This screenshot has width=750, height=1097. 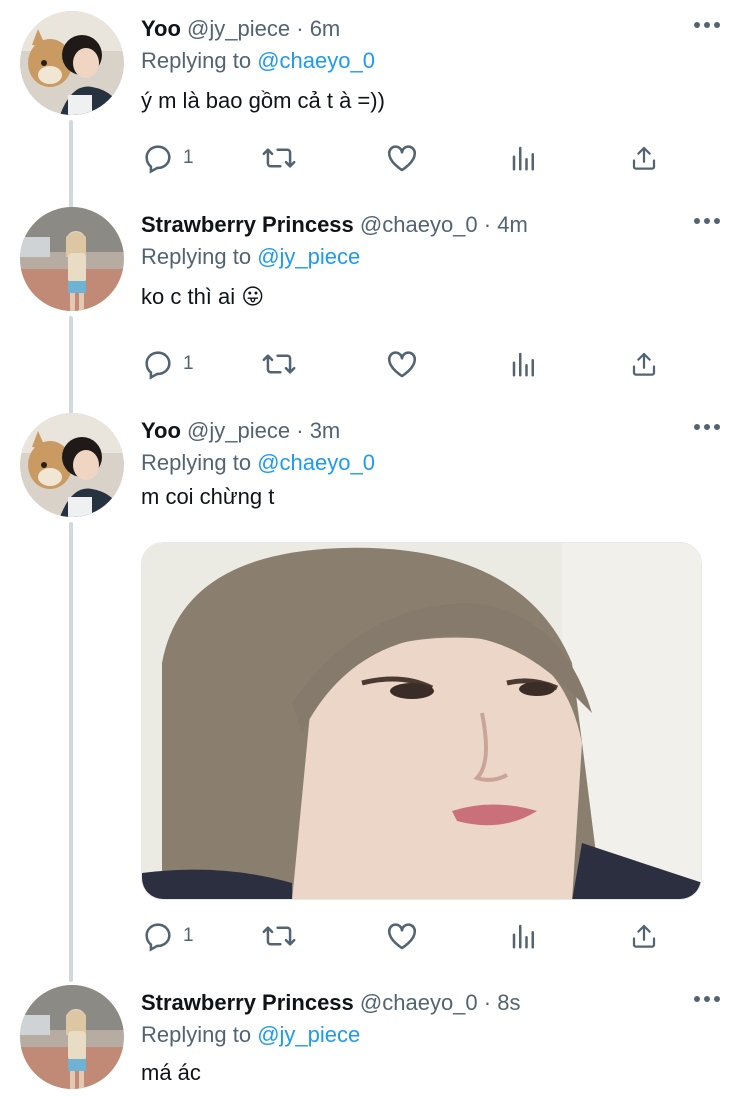 What do you see at coordinates (508, 1002) in the screenshot?
I see `timestamp: 8s` at bounding box center [508, 1002].